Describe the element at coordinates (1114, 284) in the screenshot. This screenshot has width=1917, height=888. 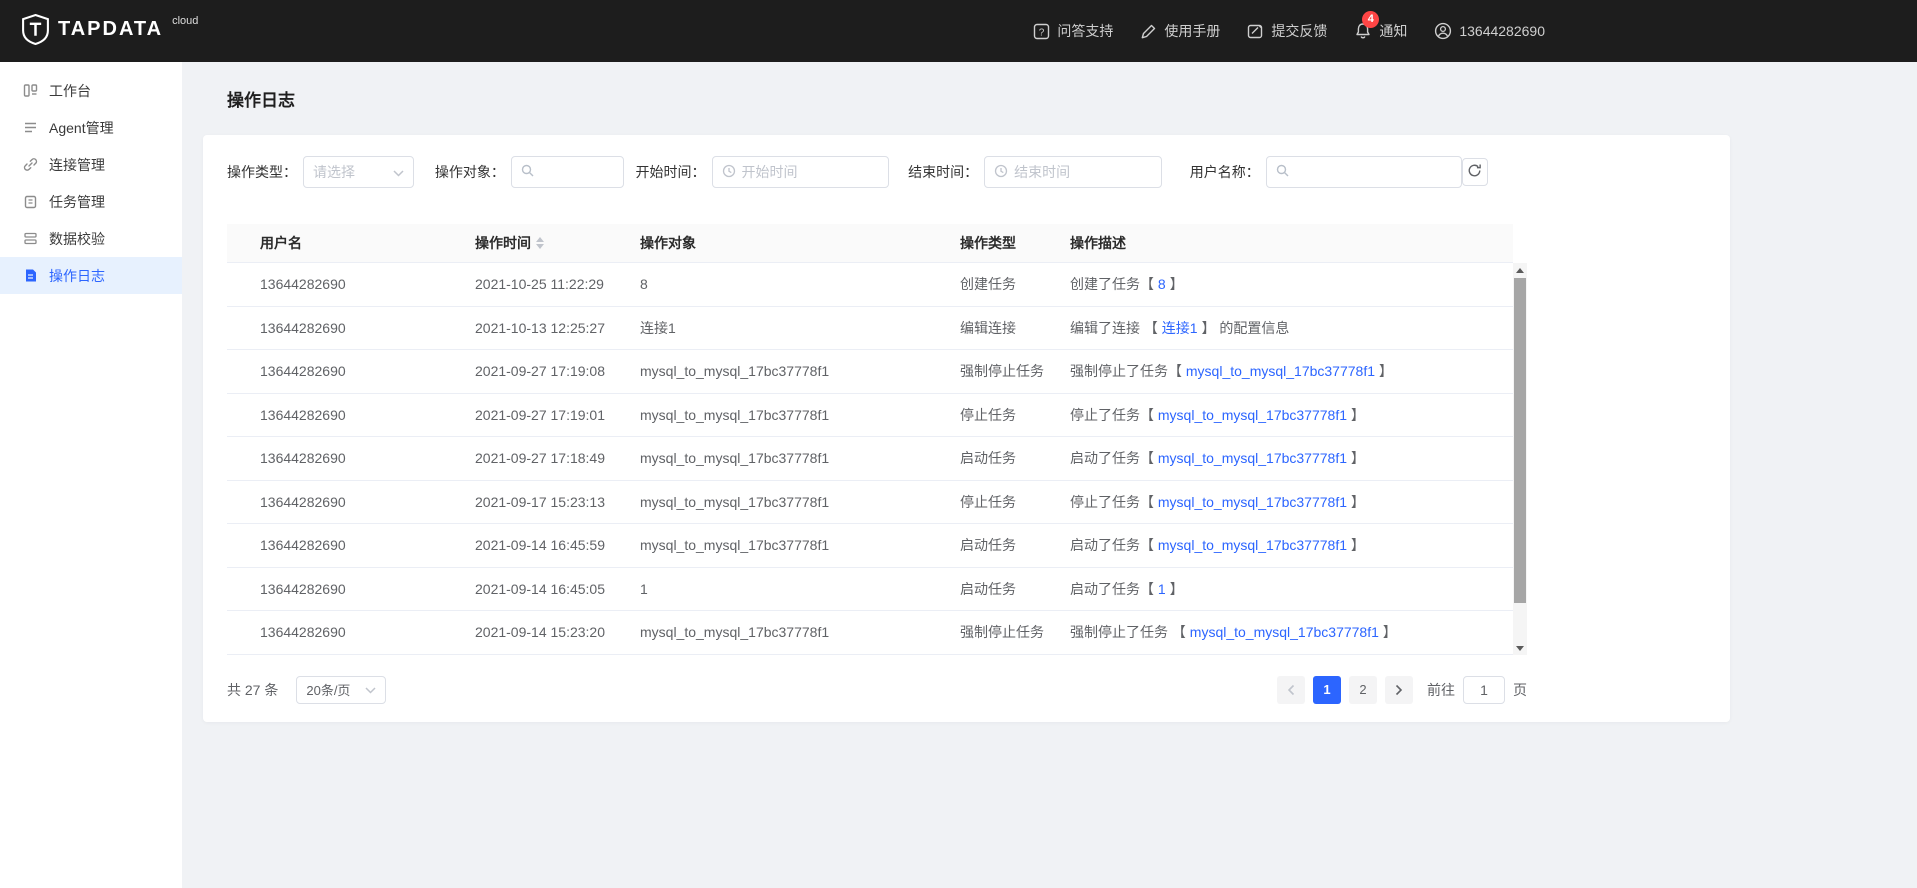
I see `desc-prefix: 创建了任务【` at that location.